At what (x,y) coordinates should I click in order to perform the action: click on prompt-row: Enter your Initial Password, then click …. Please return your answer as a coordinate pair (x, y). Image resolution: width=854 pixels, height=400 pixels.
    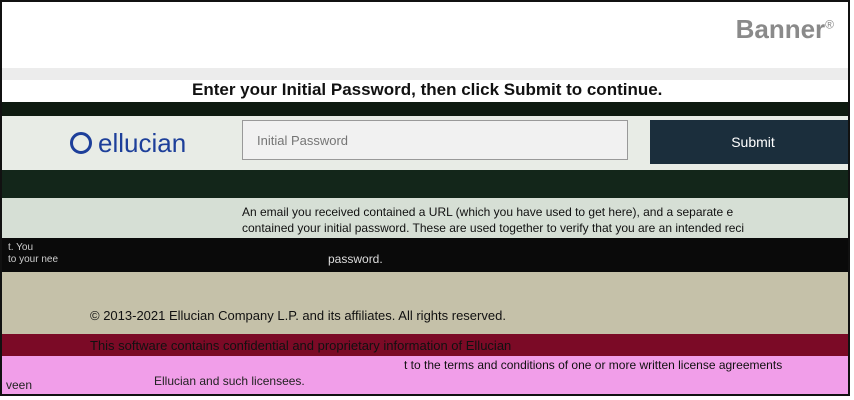
    Looking at the image, I should click on (425, 91).